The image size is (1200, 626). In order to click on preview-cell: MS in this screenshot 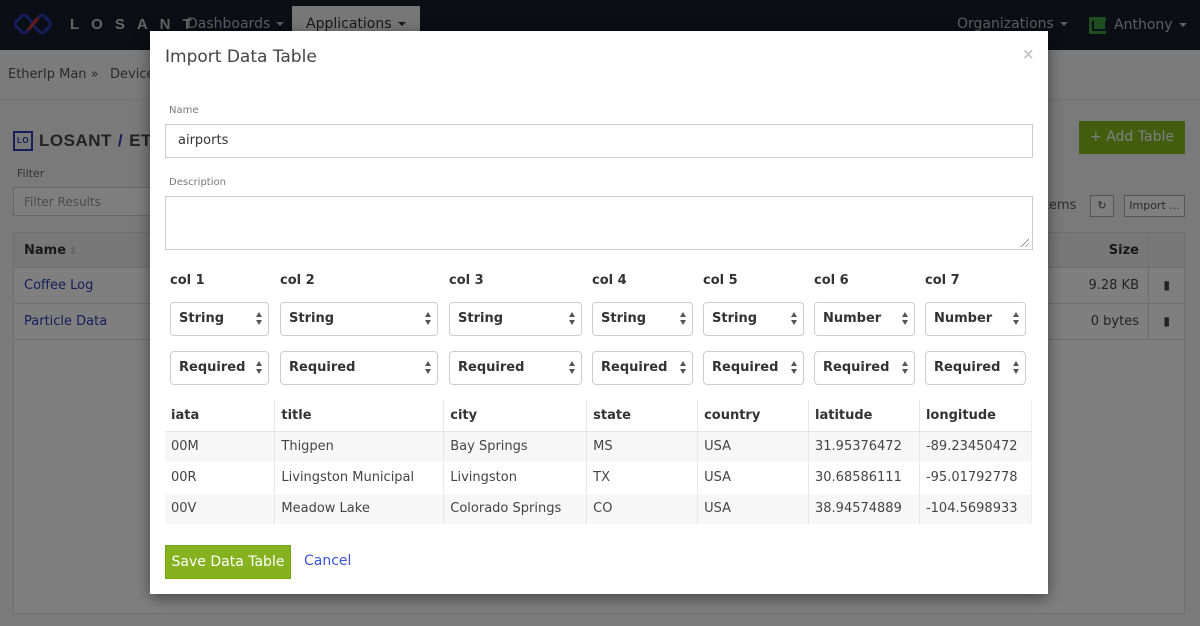, I will do `click(642, 447)`.